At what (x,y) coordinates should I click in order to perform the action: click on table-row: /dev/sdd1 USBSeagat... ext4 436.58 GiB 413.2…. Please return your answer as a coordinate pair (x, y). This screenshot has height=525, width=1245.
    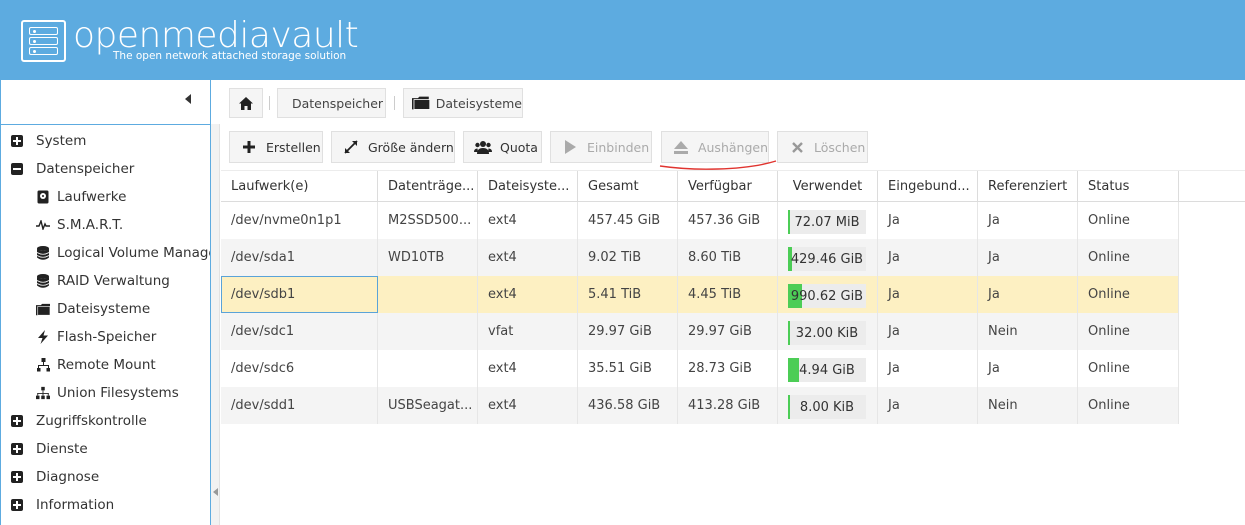
    Looking at the image, I should click on (700, 405).